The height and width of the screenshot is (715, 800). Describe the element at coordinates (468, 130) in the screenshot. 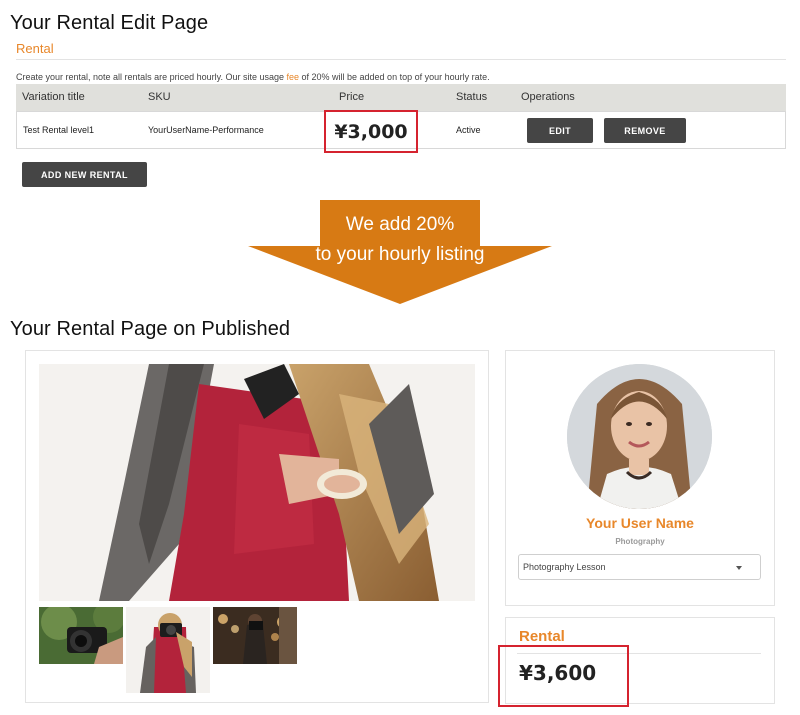

I see `row-status: Active` at that location.